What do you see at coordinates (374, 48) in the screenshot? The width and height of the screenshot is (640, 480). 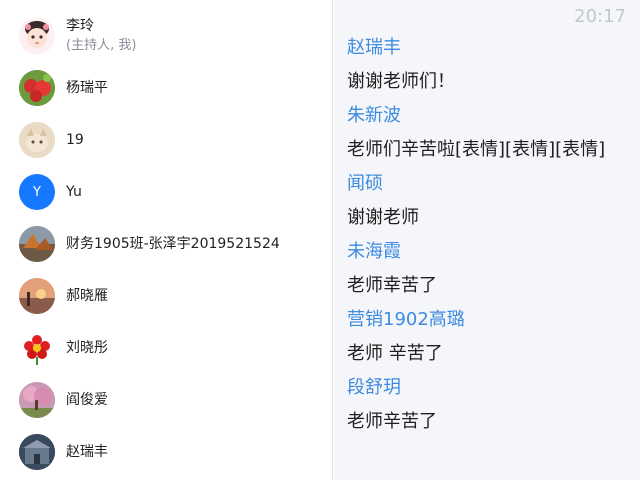 I see `message-sender: 赵瑞丰` at bounding box center [374, 48].